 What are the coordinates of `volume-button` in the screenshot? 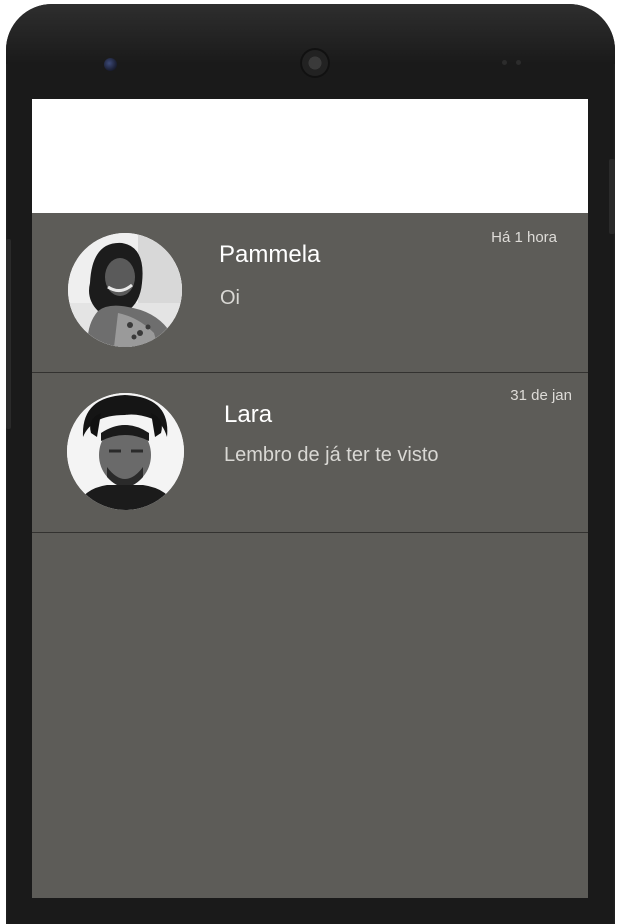 It's located at (8, 334).